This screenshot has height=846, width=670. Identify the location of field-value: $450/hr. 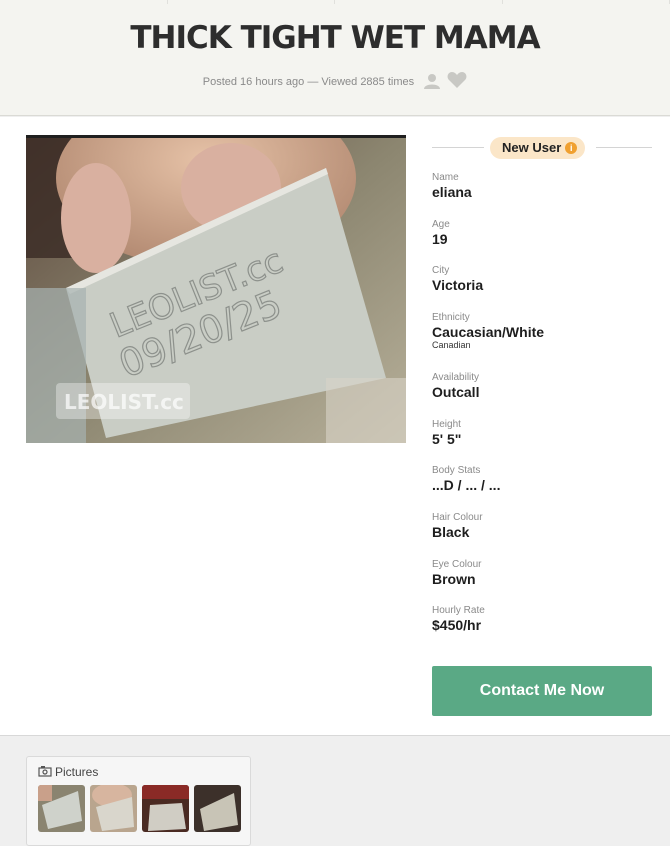
(457, 625).